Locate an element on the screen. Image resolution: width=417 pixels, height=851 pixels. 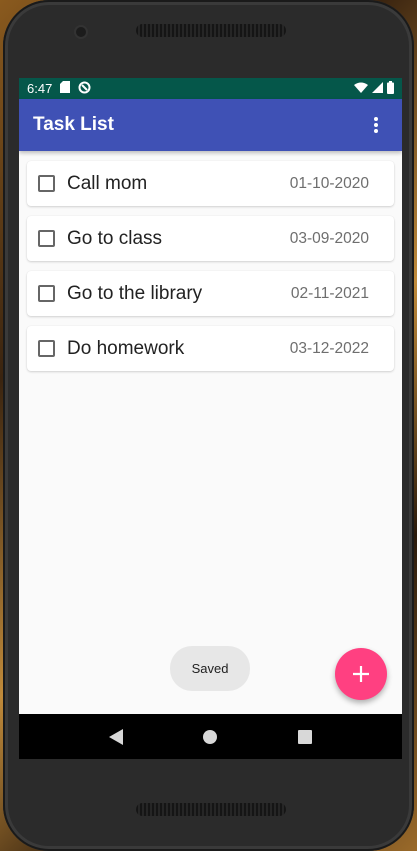
add-task-button is located at coordinates (361, 674).